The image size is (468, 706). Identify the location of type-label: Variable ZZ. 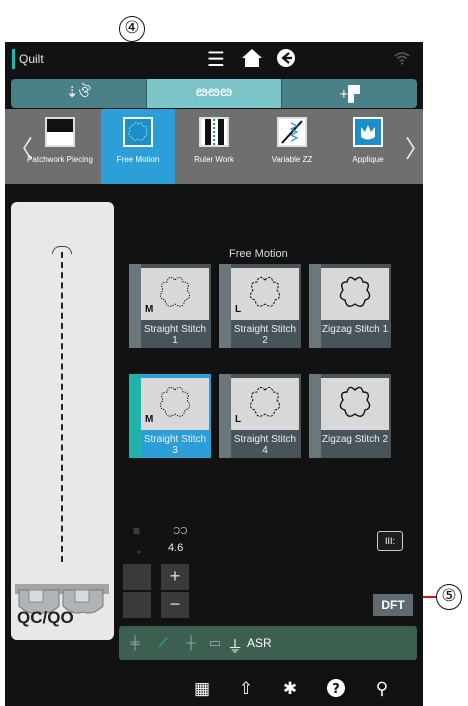
(292, 159).